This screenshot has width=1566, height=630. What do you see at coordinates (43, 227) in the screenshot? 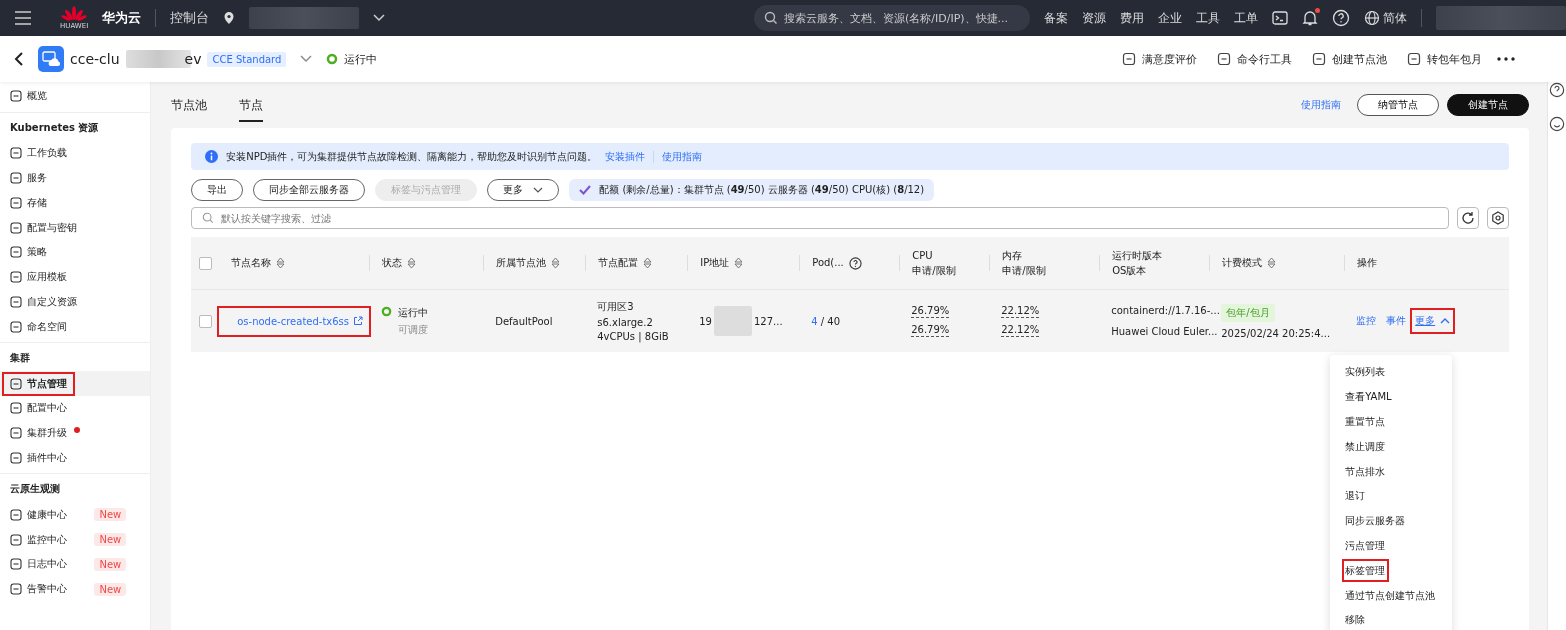
I see `sidebar-item: 配置与密钥` at bounding box center [43, 227].